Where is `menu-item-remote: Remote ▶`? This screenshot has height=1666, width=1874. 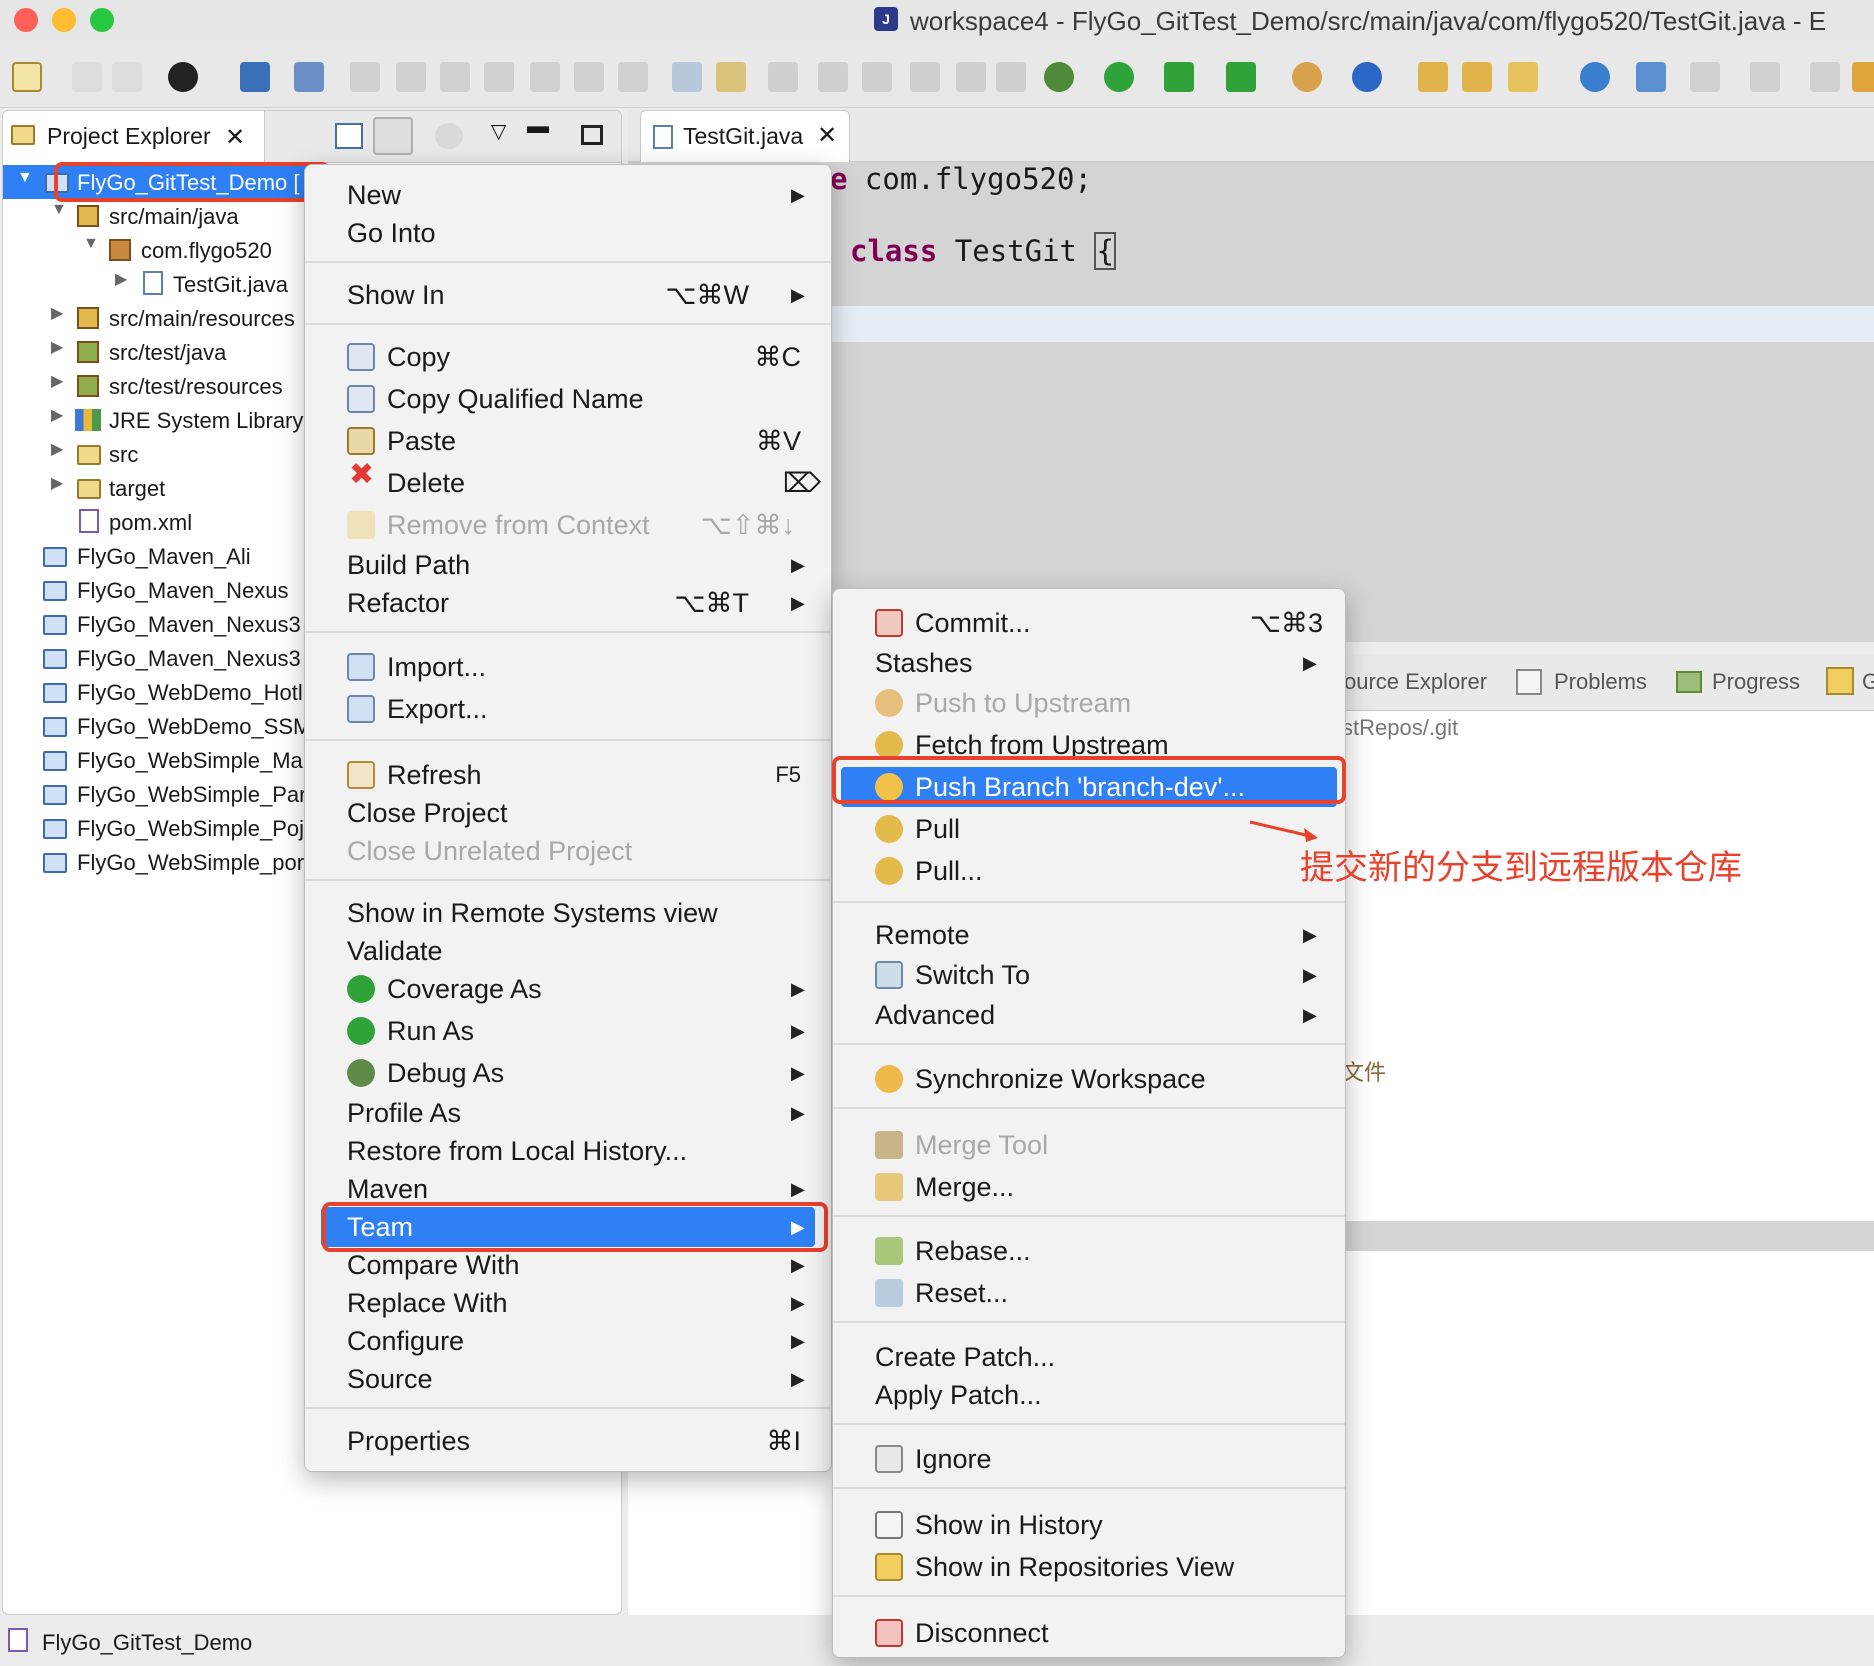
menu-item-remote: Remote ▶ is located at coordinates (1089, 935).